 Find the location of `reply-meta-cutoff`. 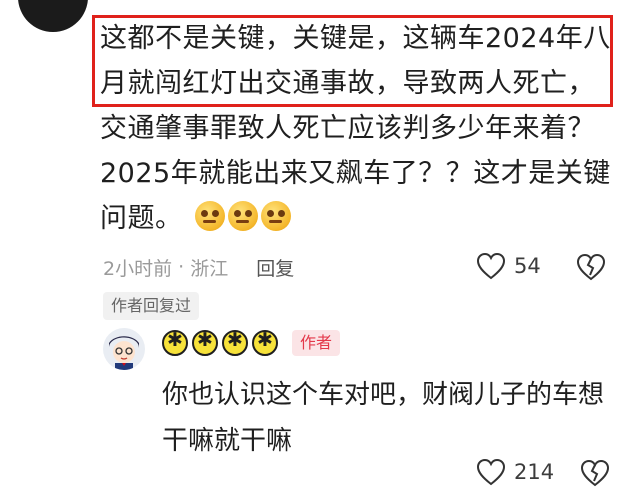

reply-meta-cutoff is located at coordinates (397, 475).